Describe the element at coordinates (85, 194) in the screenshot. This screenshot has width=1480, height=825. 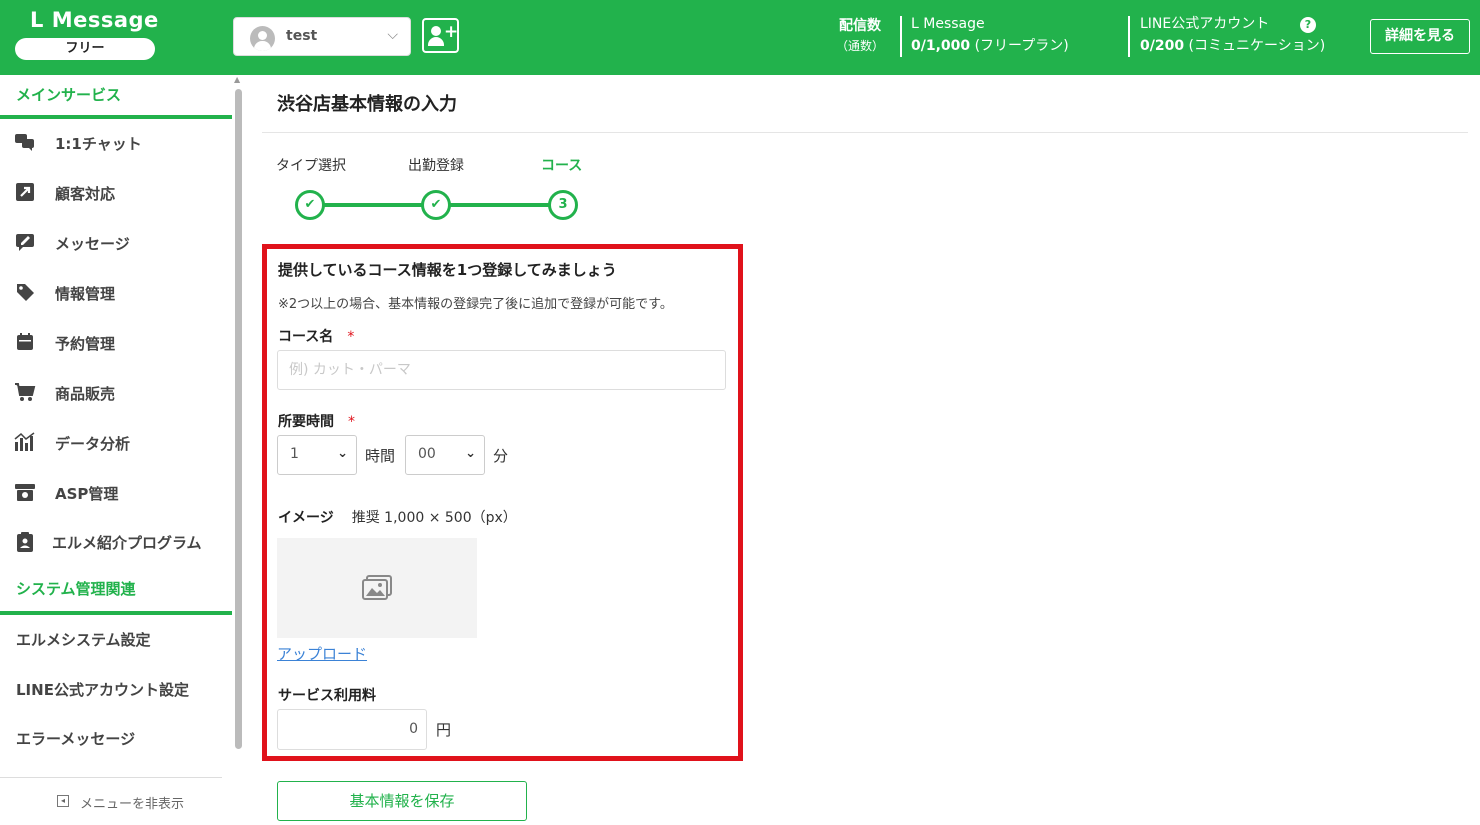
I see `sidebar-item-label: 顧客対応` at that location.